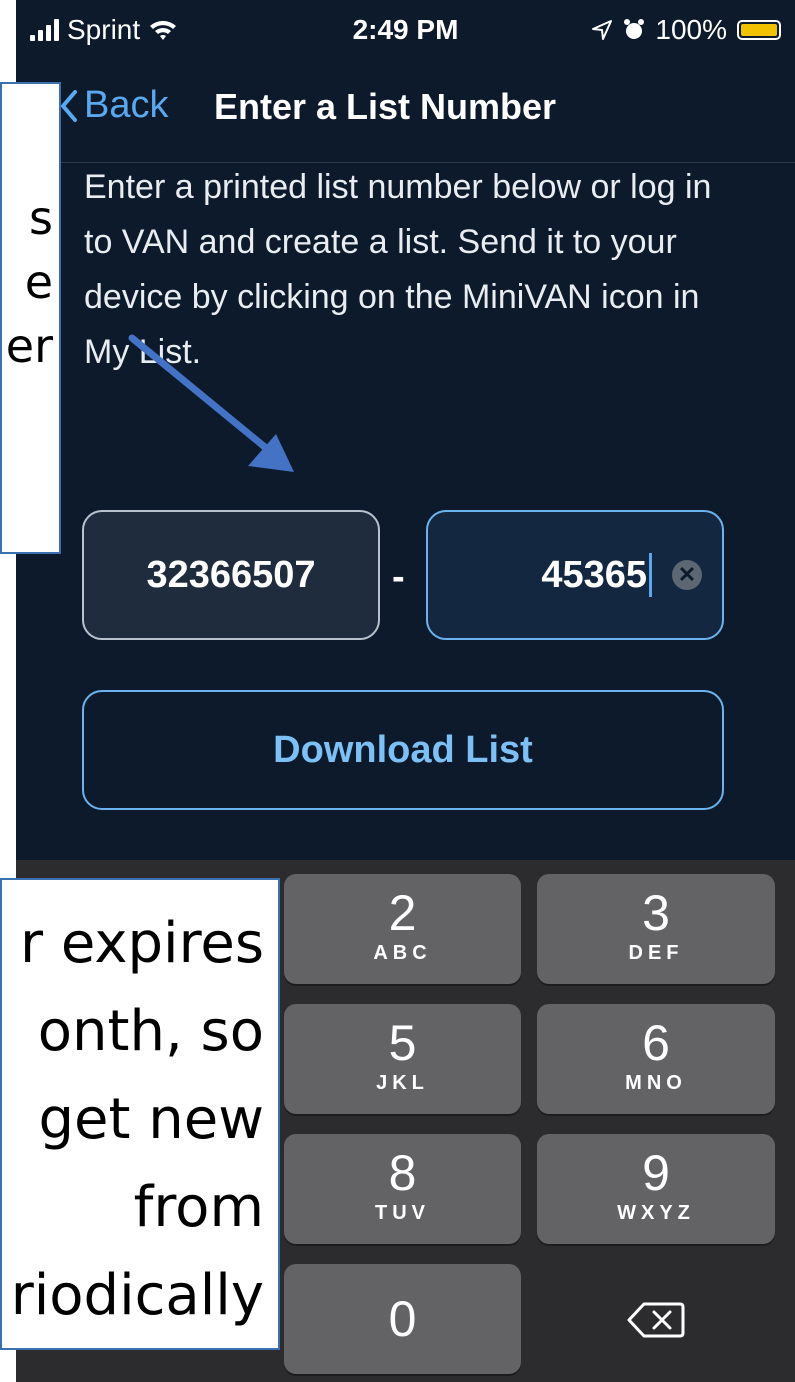 This screenshot has height=1382, width=795. What do you see at coordinates (151, 1119) in the screenshot?
I see `callout-line: get new` at bounding box center [151, 1119].